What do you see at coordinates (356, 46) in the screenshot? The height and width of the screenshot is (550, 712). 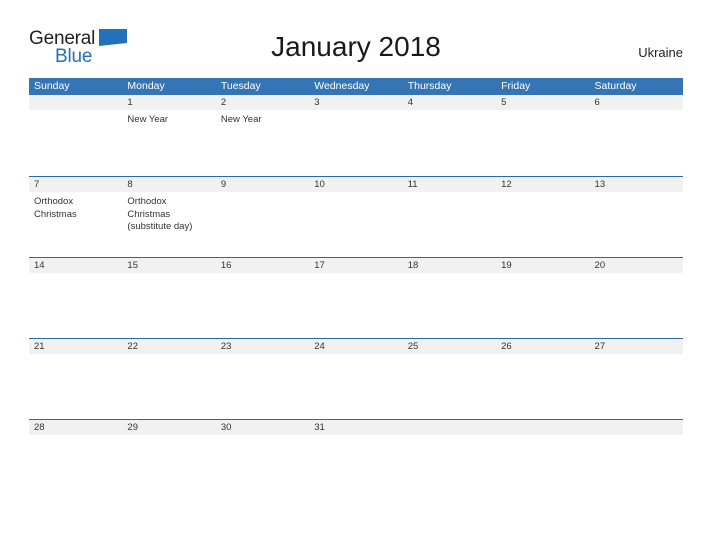 I see `page-title: January 2018` at bounding box center [356, 46].